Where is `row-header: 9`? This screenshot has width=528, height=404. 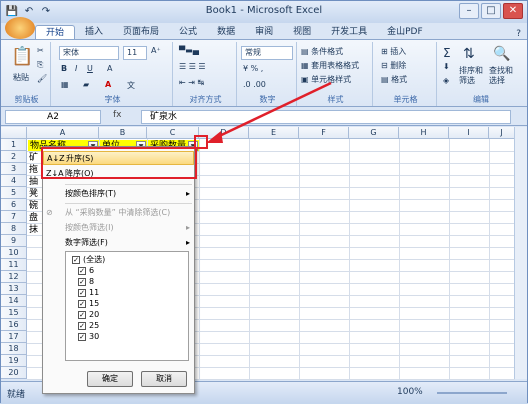
row-header: 9 is located at coordinates (14, 241).